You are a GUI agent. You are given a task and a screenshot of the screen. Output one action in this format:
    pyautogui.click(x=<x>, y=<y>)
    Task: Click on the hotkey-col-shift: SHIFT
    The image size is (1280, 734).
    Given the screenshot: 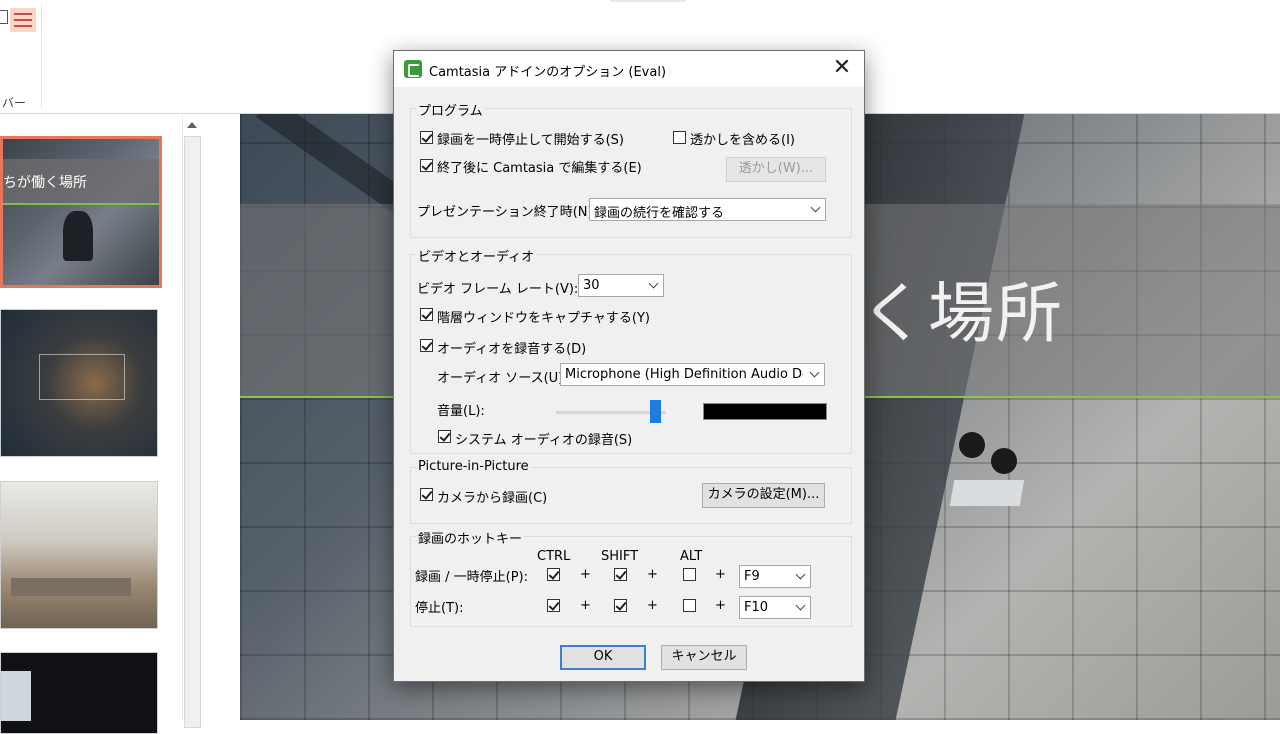 What is the action you would take?
    pyautogui.click(x=620, y=556)
    